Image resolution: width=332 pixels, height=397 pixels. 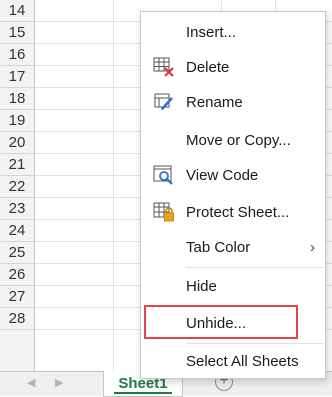 What do you see at coordinates (255, 267) in the screenshot?
I see `menu-separator` at bounding box center [255, 267].